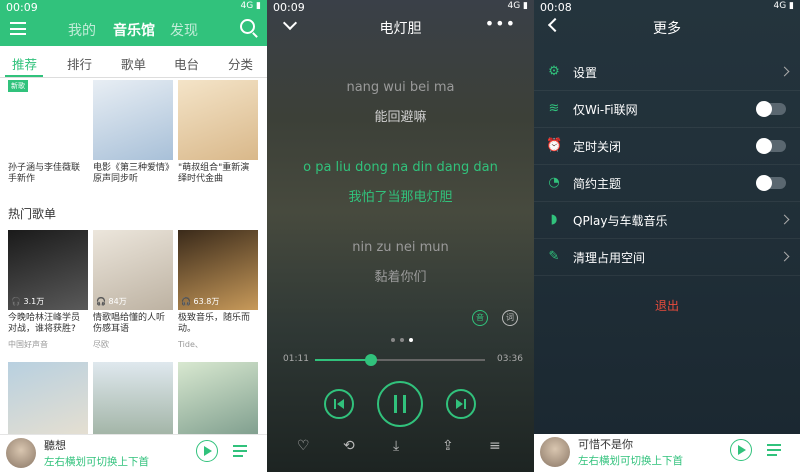  Describe the element at coordinates (667, 72) in the screenshot. I see `settings-row: ⚙ 设置` at that location.